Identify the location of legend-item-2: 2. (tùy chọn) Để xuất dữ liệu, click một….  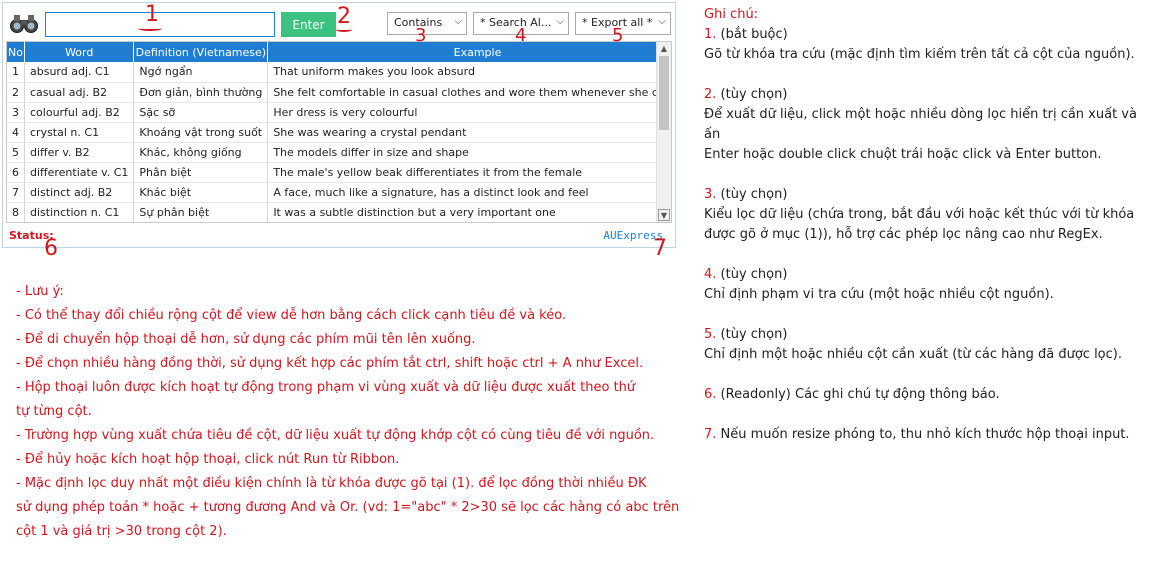
(929, 125).